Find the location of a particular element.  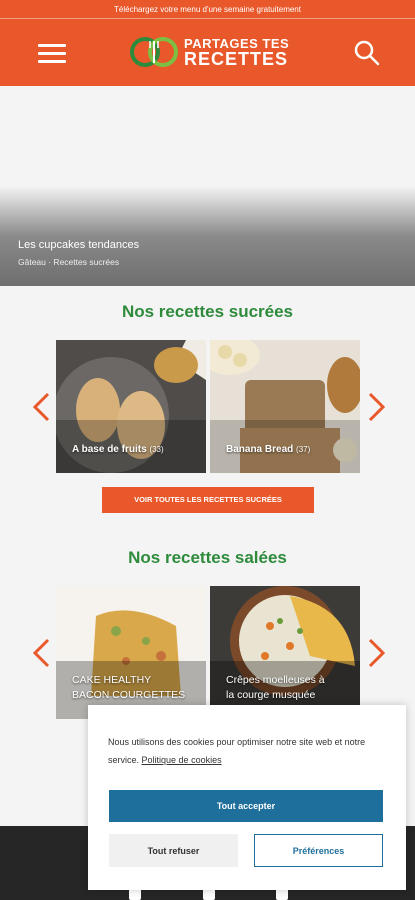

accept-all-button: Tout accepter is located at coordinates (246, 806).